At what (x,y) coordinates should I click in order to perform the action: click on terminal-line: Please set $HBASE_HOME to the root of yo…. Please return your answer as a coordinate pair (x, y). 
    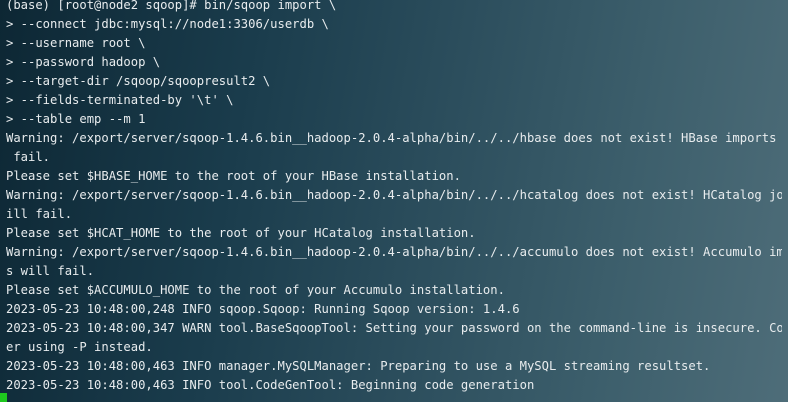
    Looking at the image, I should click on (233, 176).